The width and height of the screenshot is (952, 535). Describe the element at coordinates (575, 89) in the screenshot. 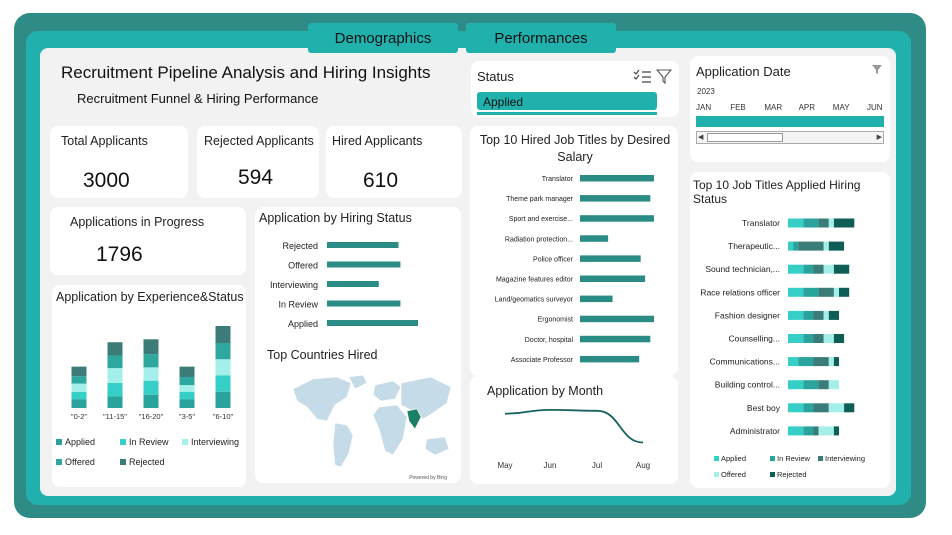

I see `status-slicer: Status Applied` at that location.